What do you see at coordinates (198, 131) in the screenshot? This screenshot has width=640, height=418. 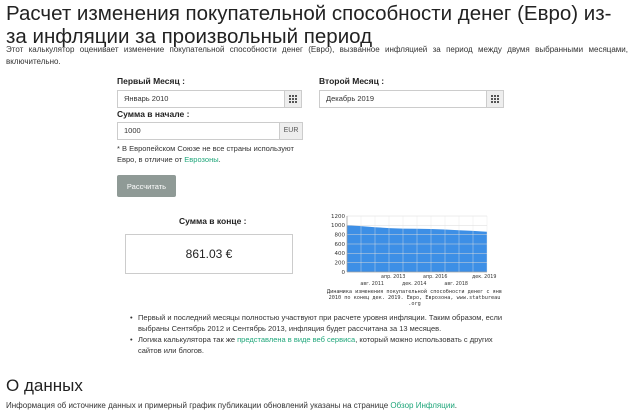 I see `start-amount-input: 1000` at bounding box center [198, 131].